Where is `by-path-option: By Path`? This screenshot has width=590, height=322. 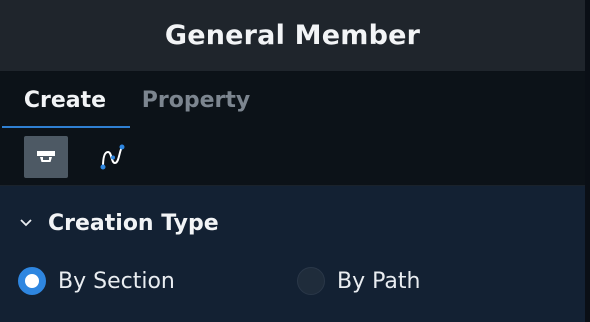
by-path-option: By Path is located at coordinates (358, 281).